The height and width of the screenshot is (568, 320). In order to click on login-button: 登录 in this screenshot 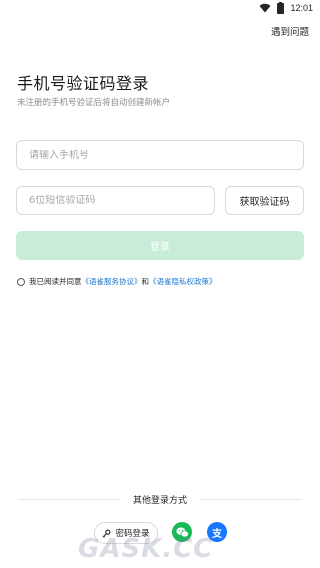, I will do `click(160, 245)`.